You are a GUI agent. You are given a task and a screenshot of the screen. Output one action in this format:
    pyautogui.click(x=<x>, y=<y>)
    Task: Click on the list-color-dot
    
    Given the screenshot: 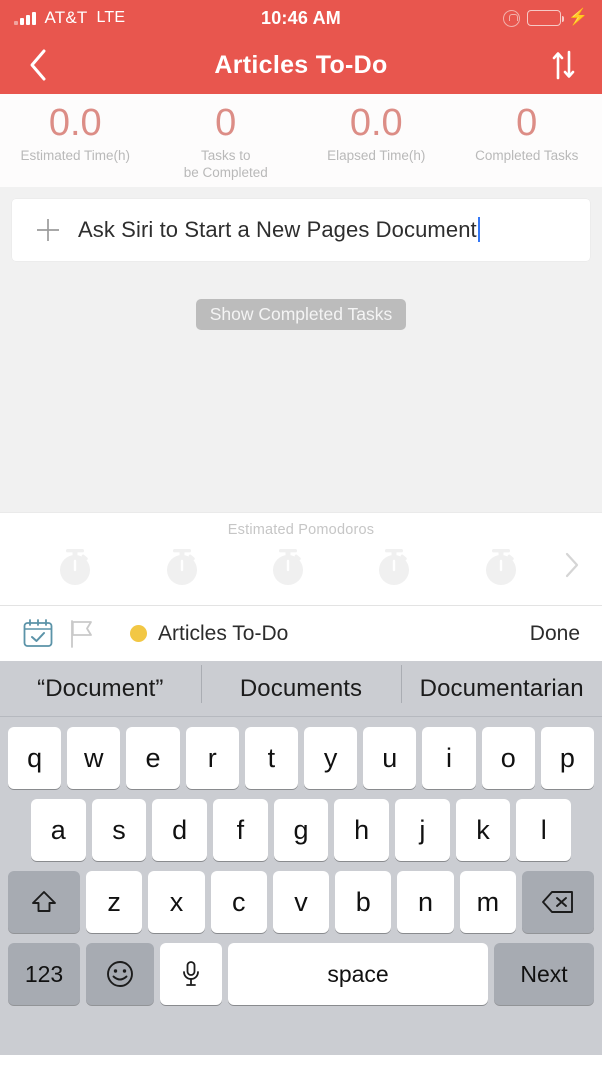 What is the action you would take?
    pyautogui.click(x=138, y=633)
    